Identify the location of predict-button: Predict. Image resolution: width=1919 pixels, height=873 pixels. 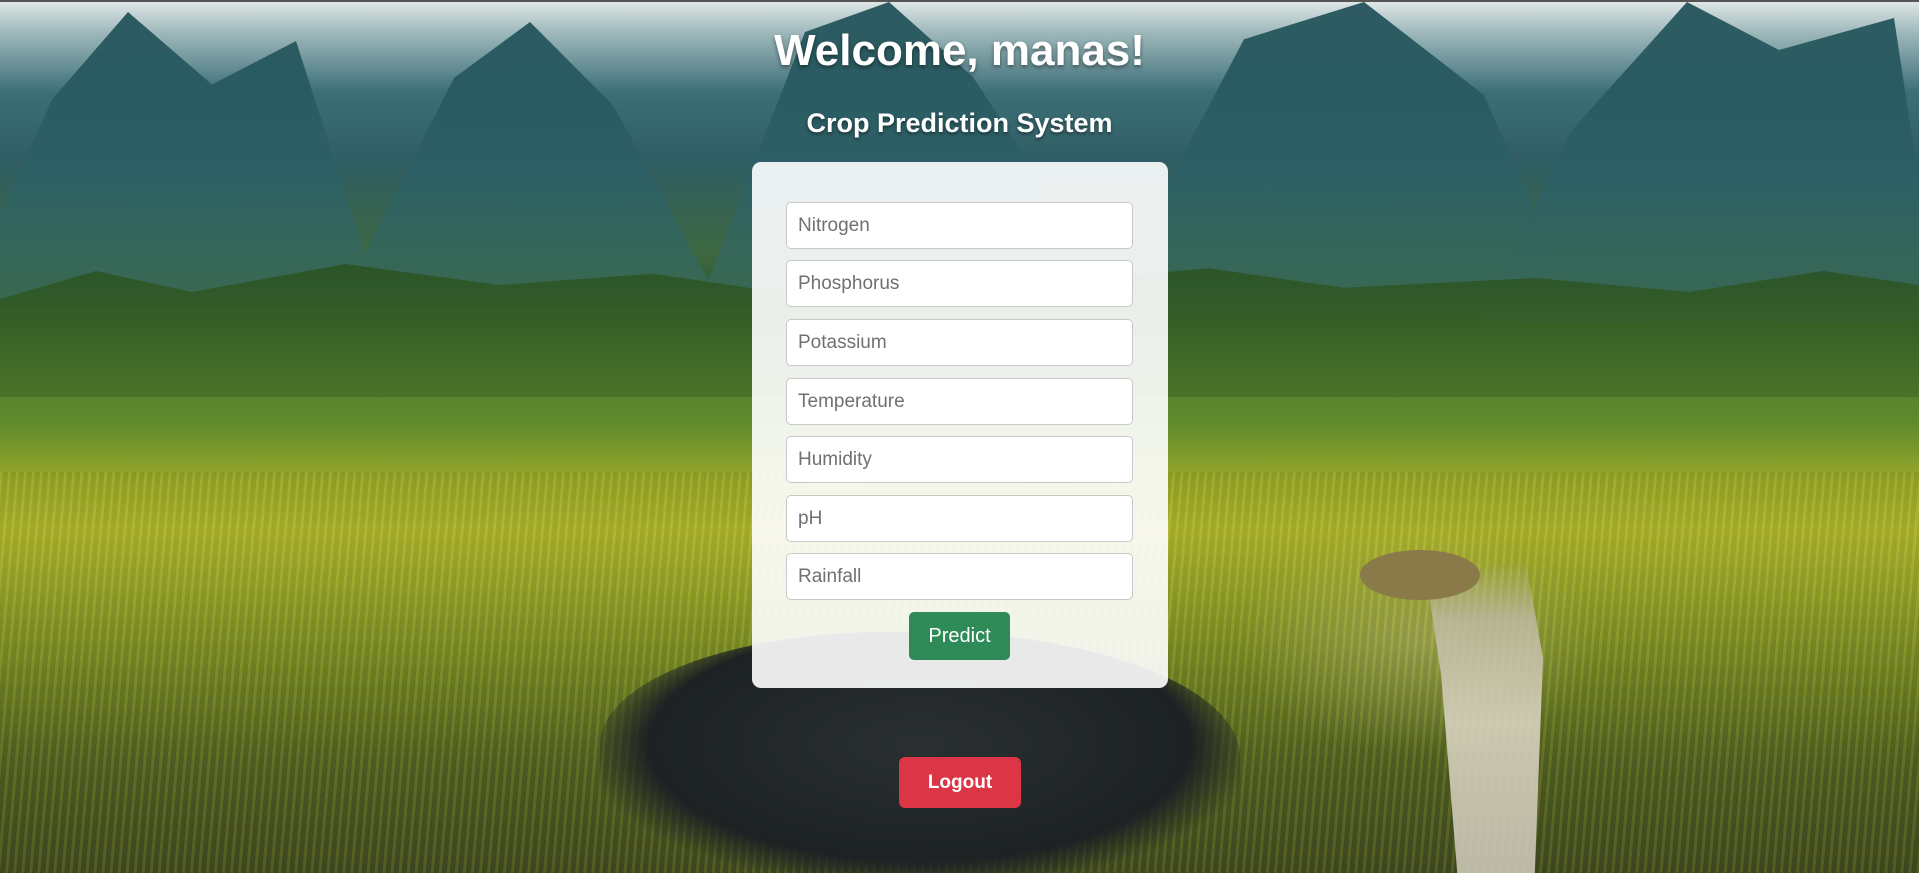
(959, 636).